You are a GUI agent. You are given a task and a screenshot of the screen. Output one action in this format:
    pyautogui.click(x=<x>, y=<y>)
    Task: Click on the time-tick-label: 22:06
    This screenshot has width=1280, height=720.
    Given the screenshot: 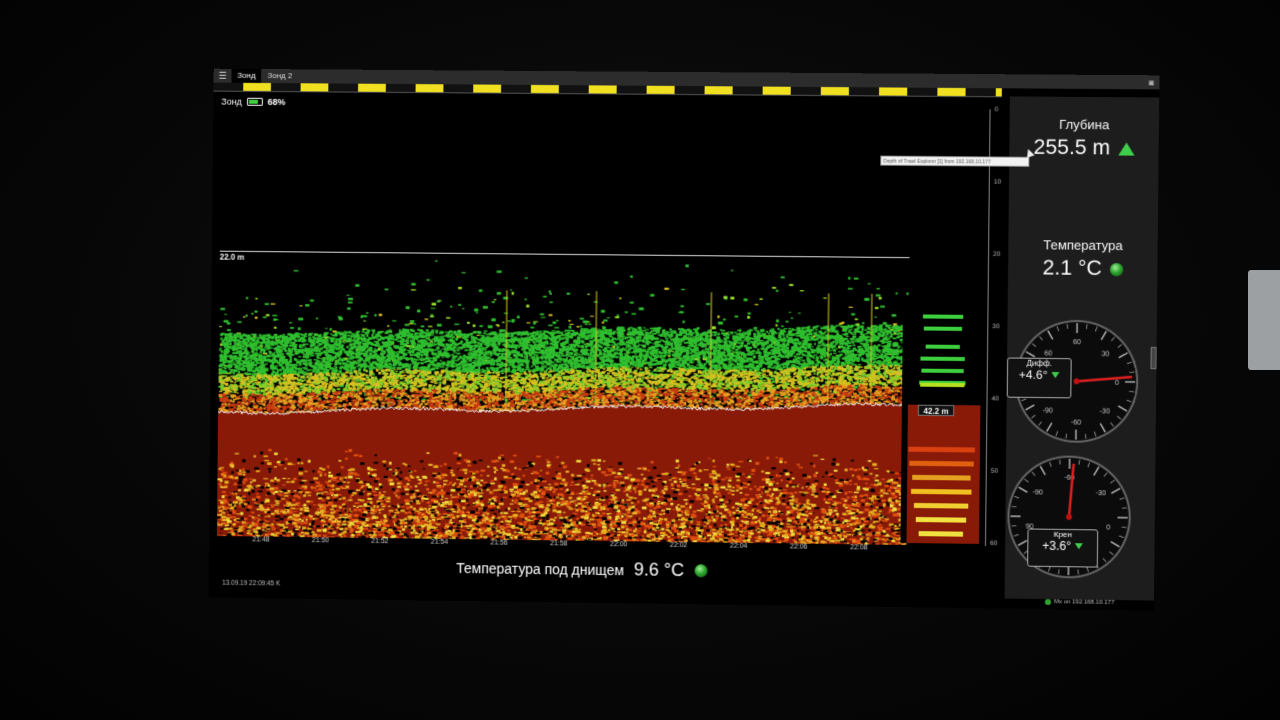 What is the action you would take?
    pyautogui.click(x=798, y=547)
    